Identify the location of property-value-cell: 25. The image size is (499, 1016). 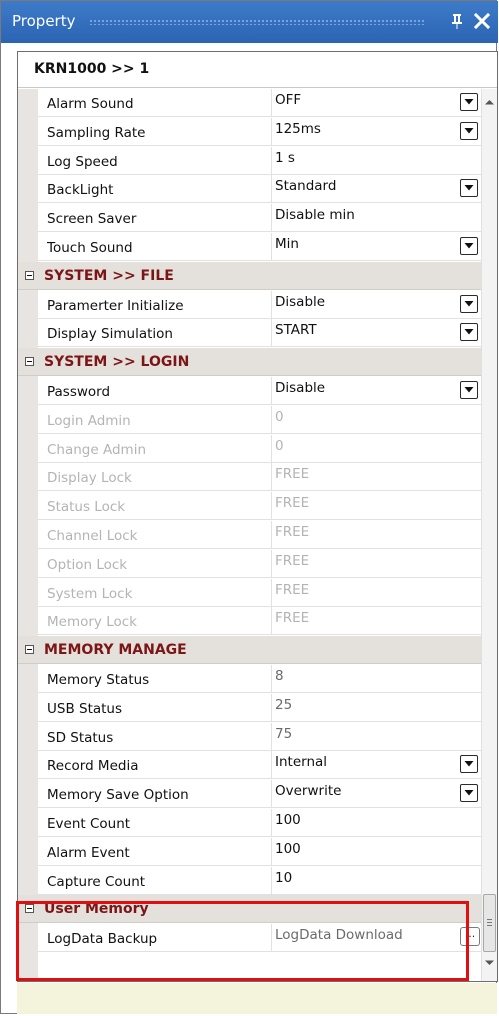
(376, 708).